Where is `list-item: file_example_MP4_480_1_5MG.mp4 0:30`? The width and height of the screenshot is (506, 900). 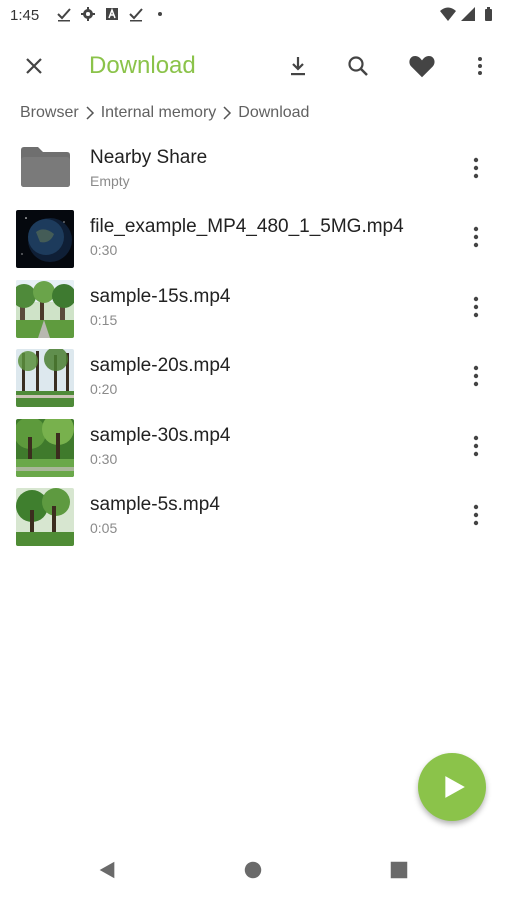 list-item: file_example_MP4_480_1_5MG.mp4 0:30 is located at coordinates (253, 239).